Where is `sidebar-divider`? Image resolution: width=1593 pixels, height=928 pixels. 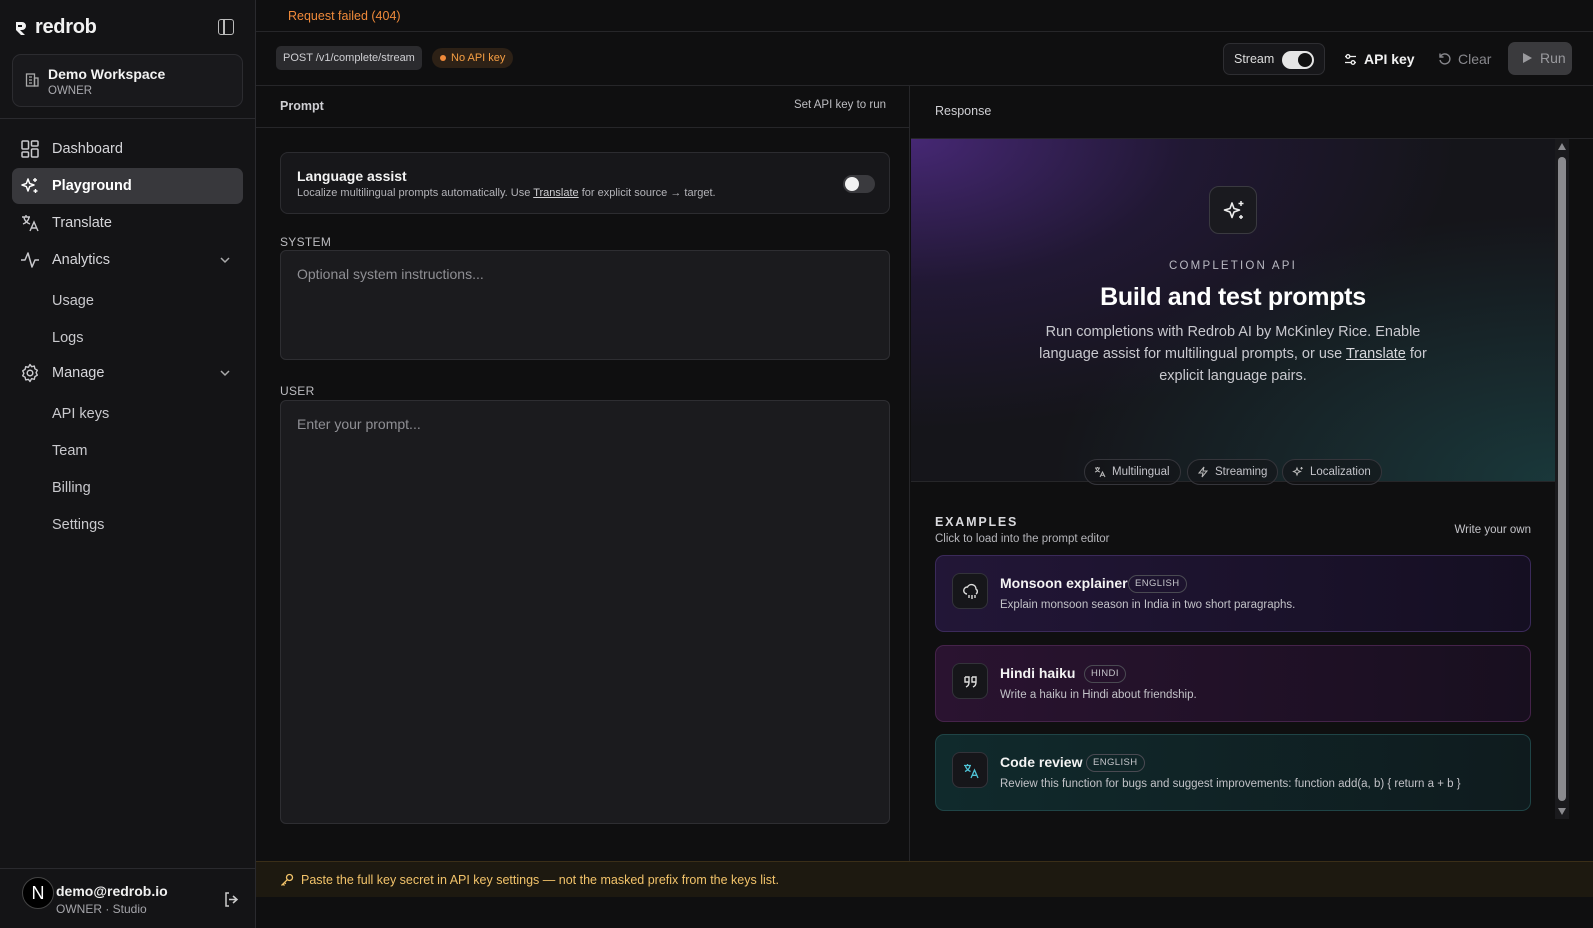
sidebar-divider is located at coordinates (128, 118).